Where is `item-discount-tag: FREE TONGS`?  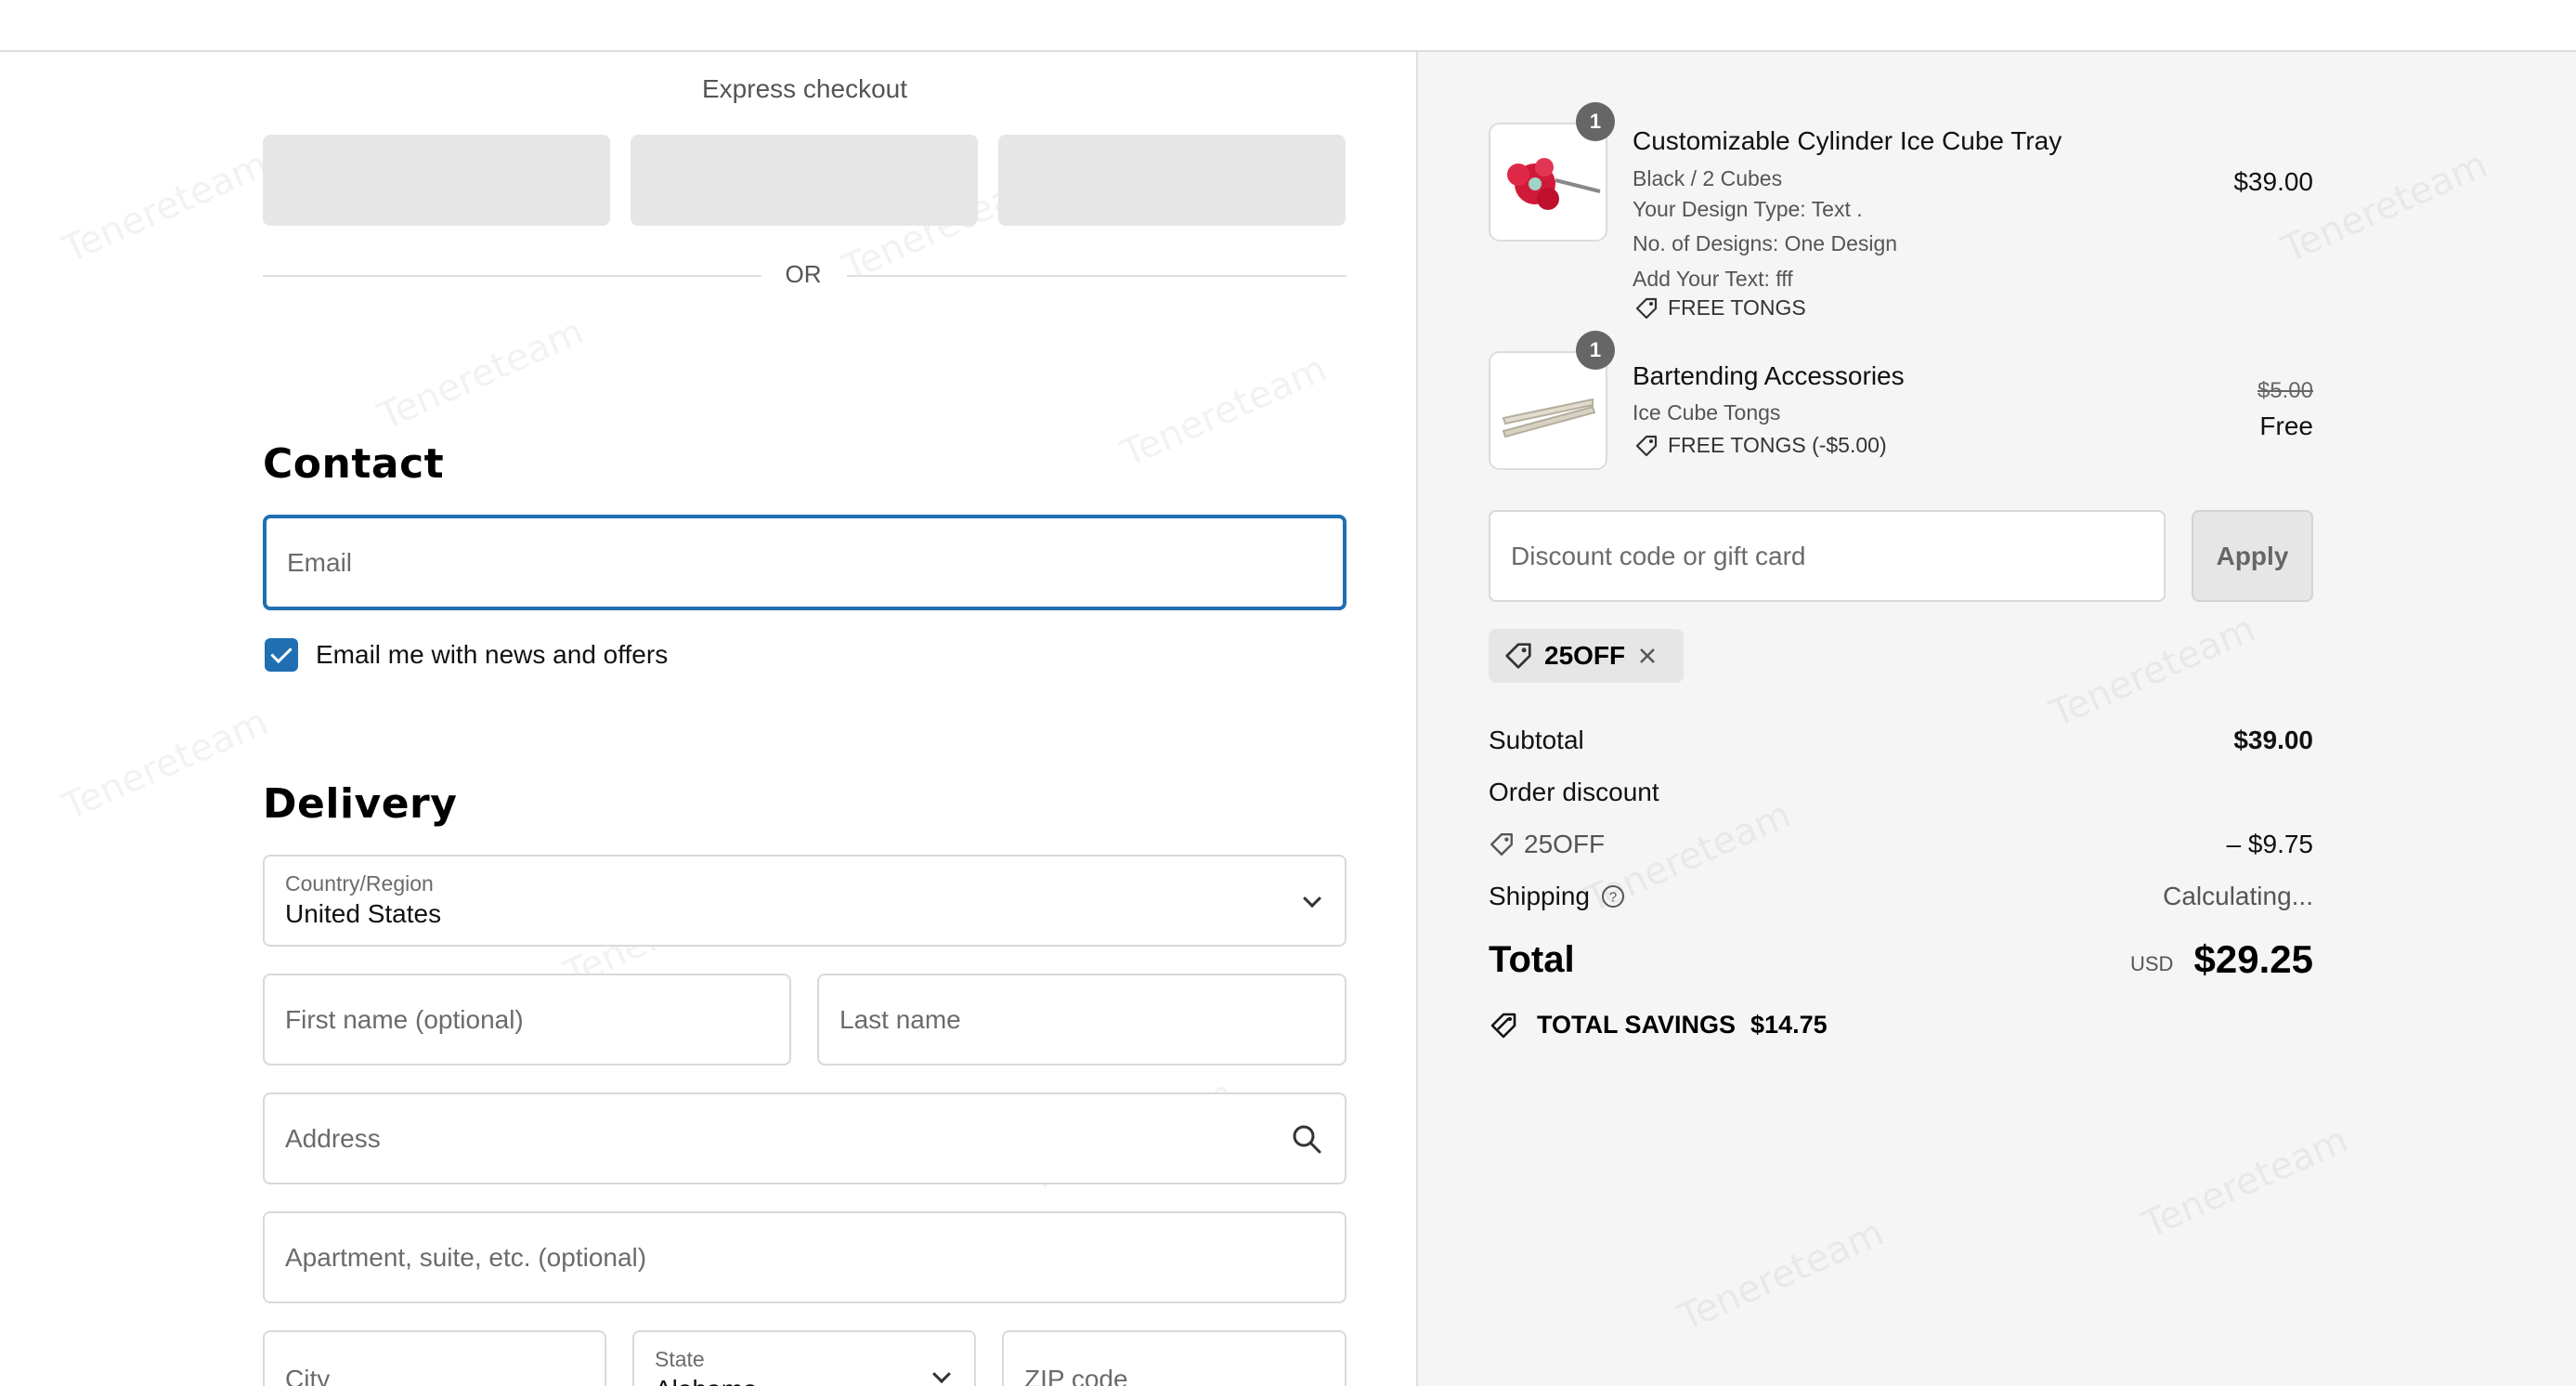 item-discount-tag: FREE TONGS is located at coordinates (1720, 307).